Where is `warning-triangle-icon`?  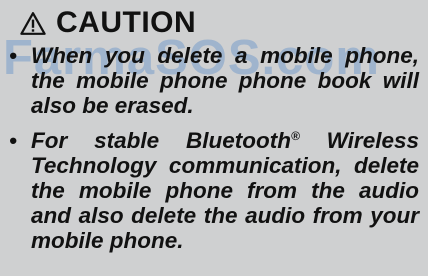
warning-triangle-icon is located at coordinates (33, 23).